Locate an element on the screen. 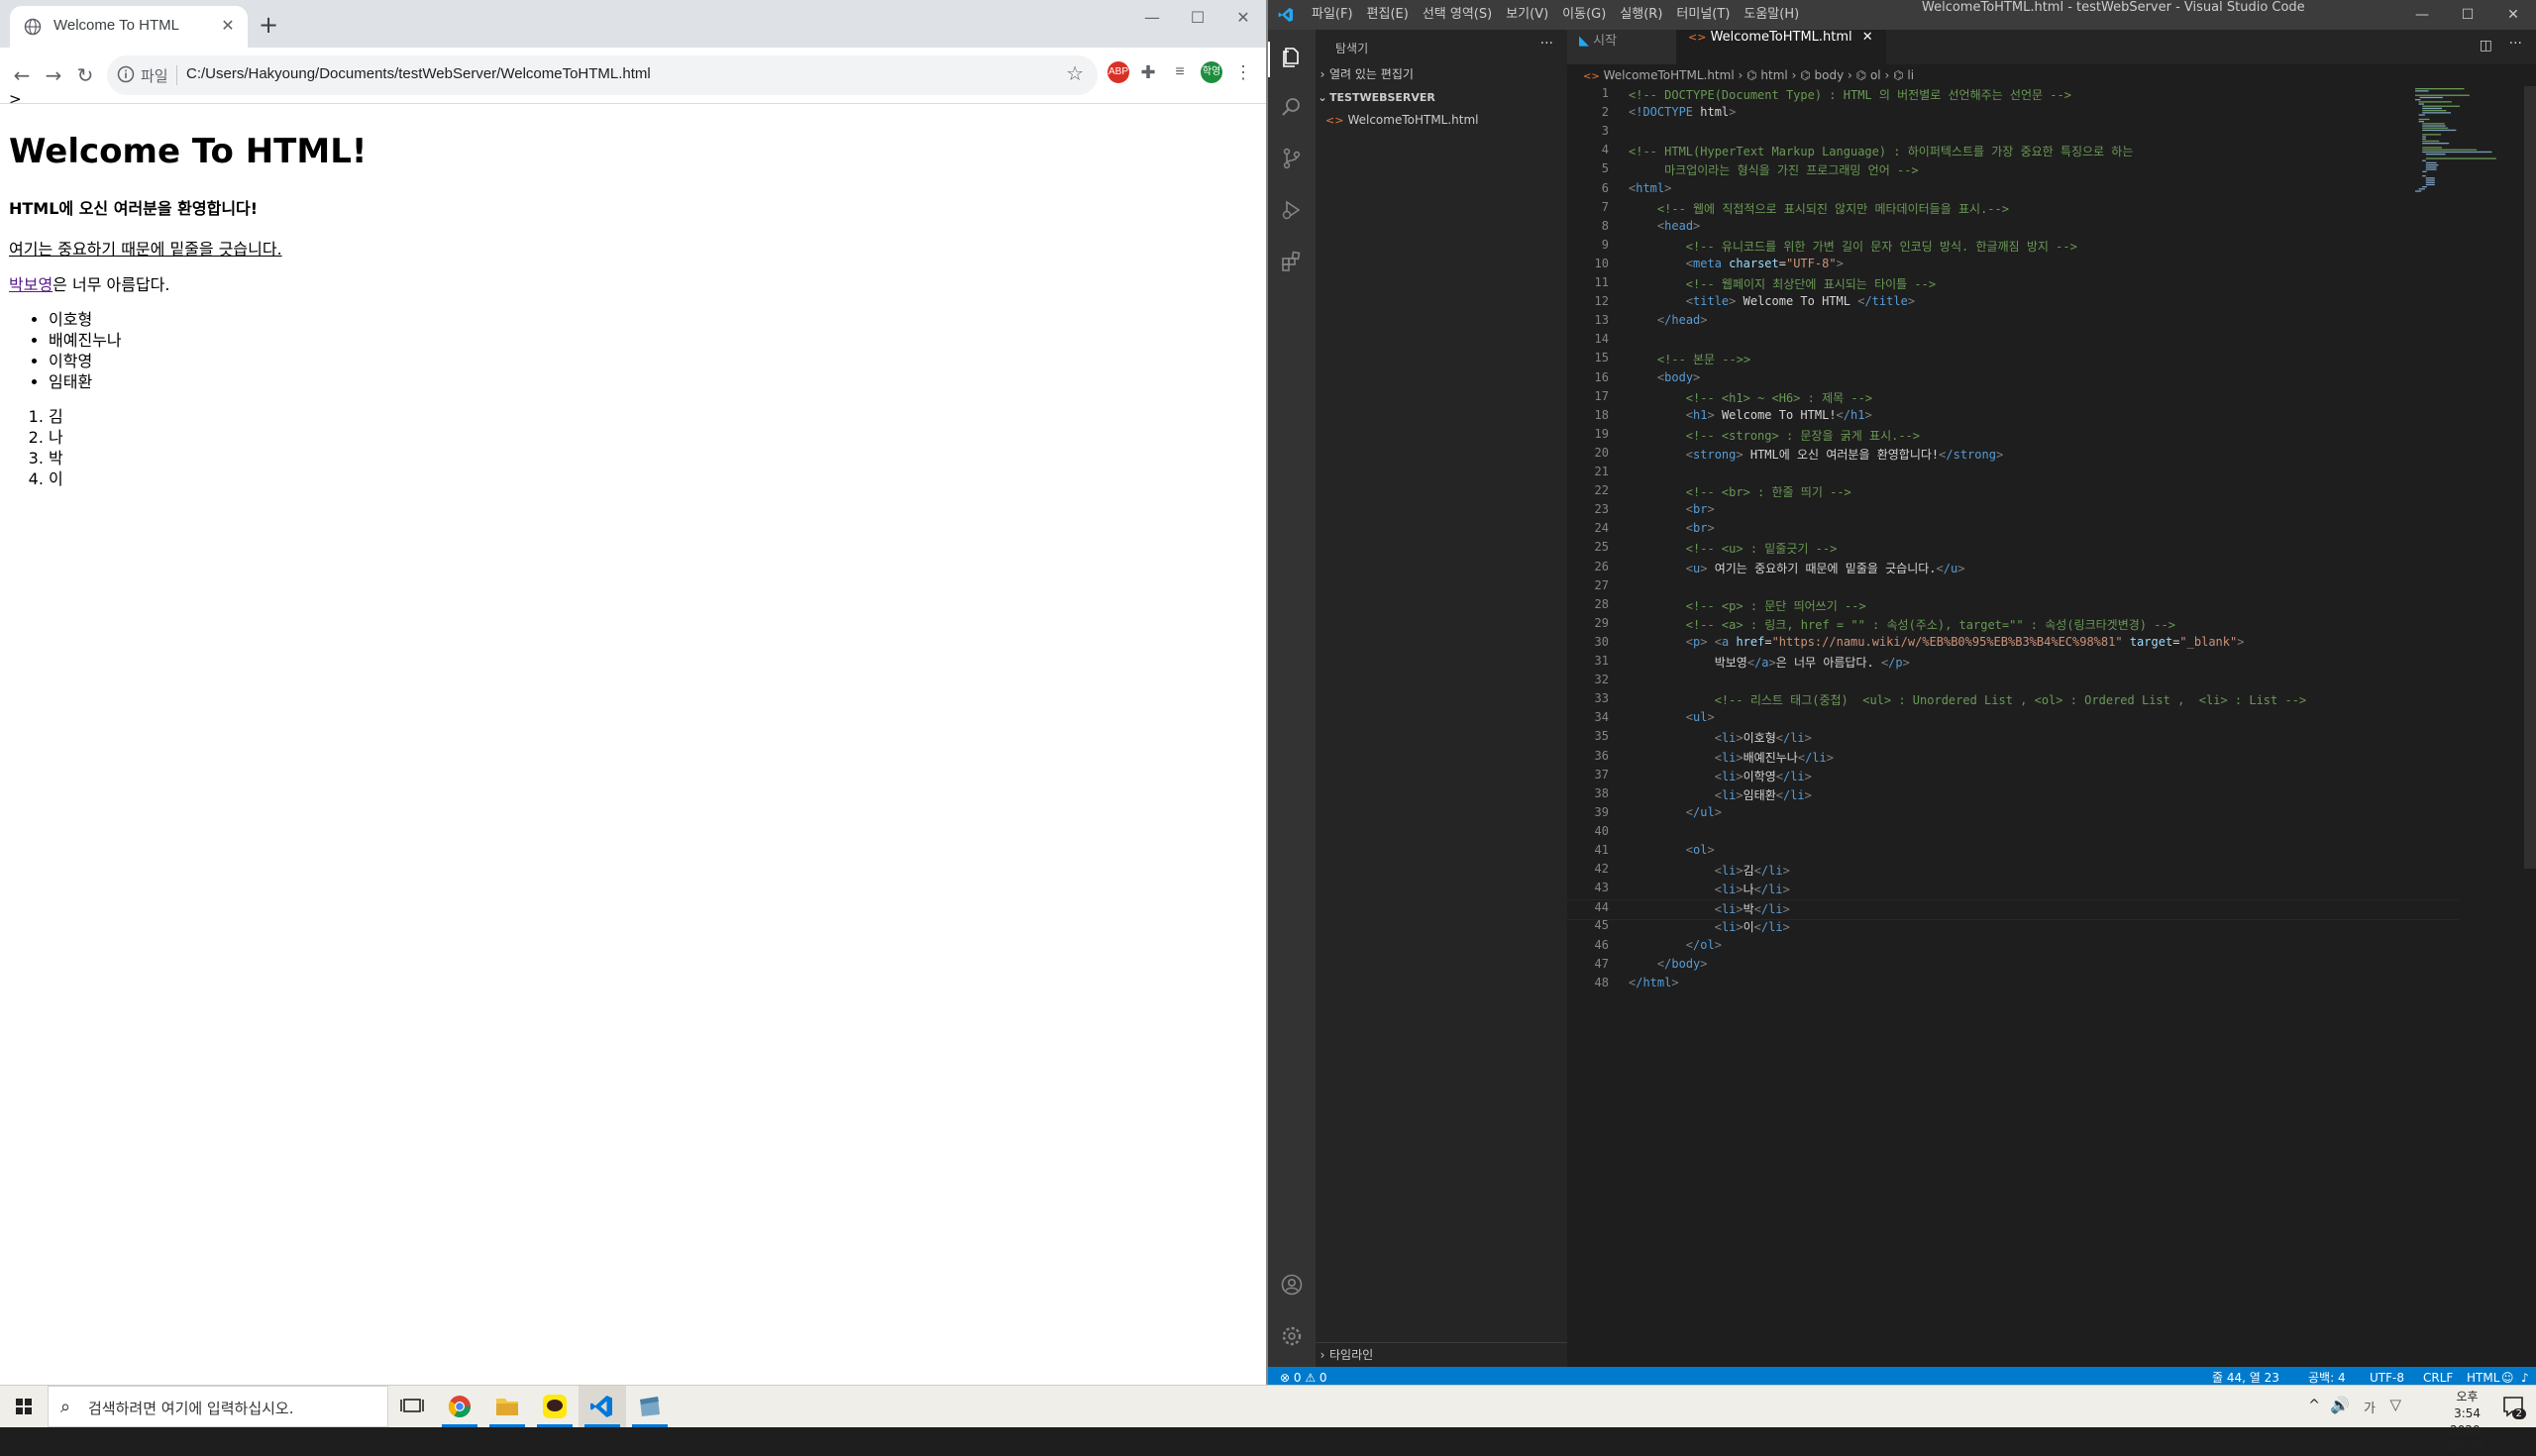  breadcrumb-item: li is located at coordinates (1910, 75).